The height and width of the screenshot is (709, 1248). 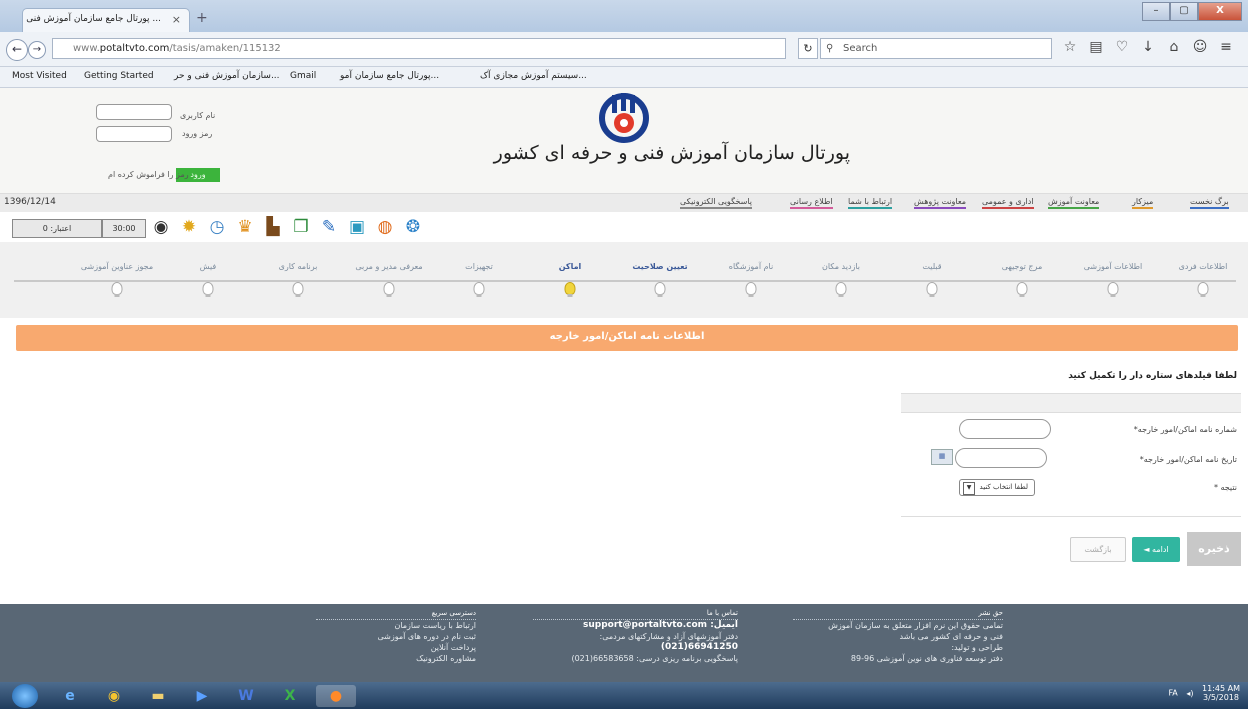 I want to click on factory-icon: ▙, so click(x=273, y=227).